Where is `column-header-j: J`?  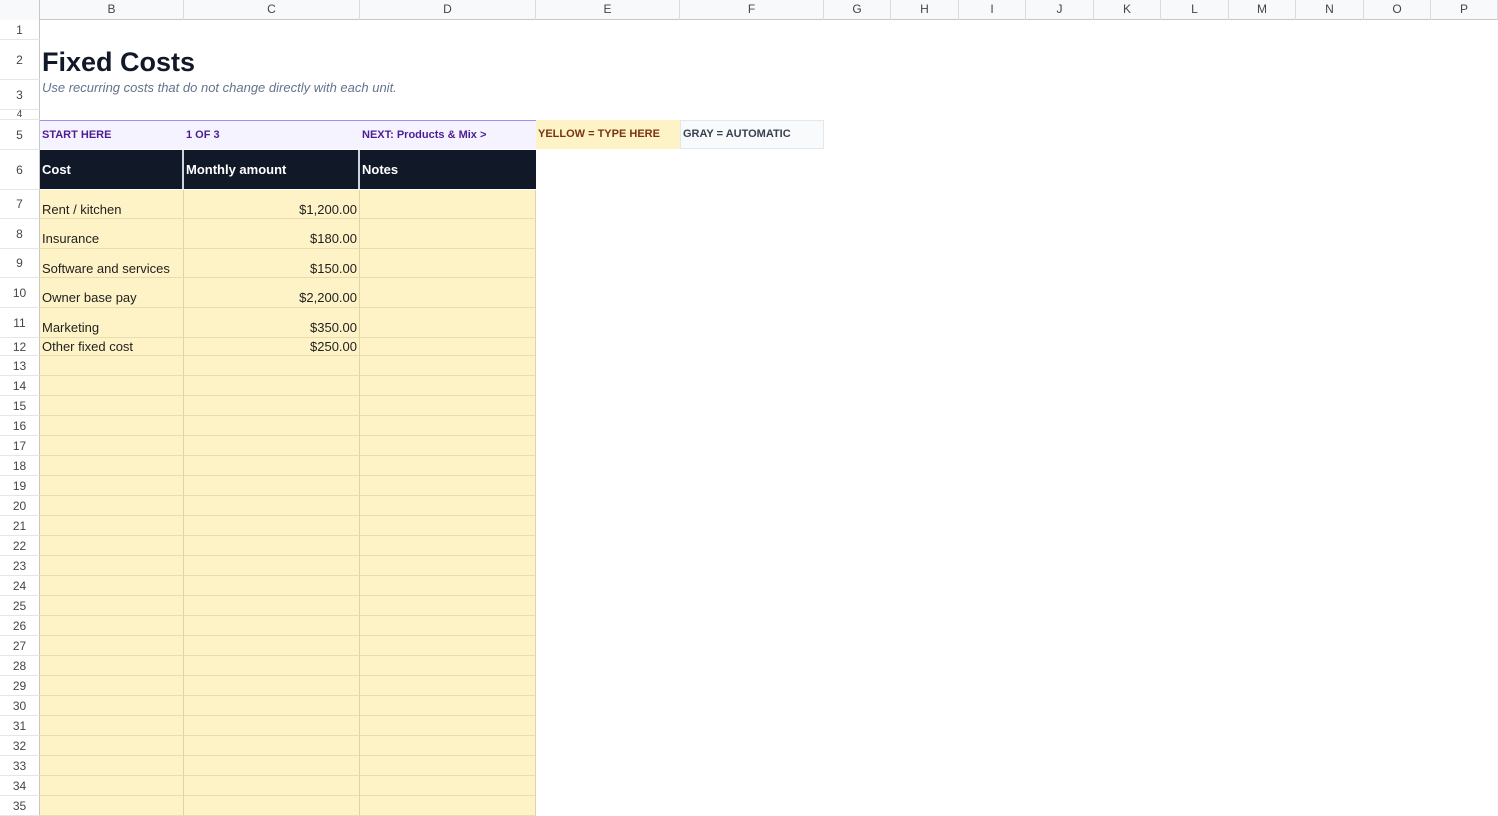
column-header-j: J is located at coordinates (1060, 10).